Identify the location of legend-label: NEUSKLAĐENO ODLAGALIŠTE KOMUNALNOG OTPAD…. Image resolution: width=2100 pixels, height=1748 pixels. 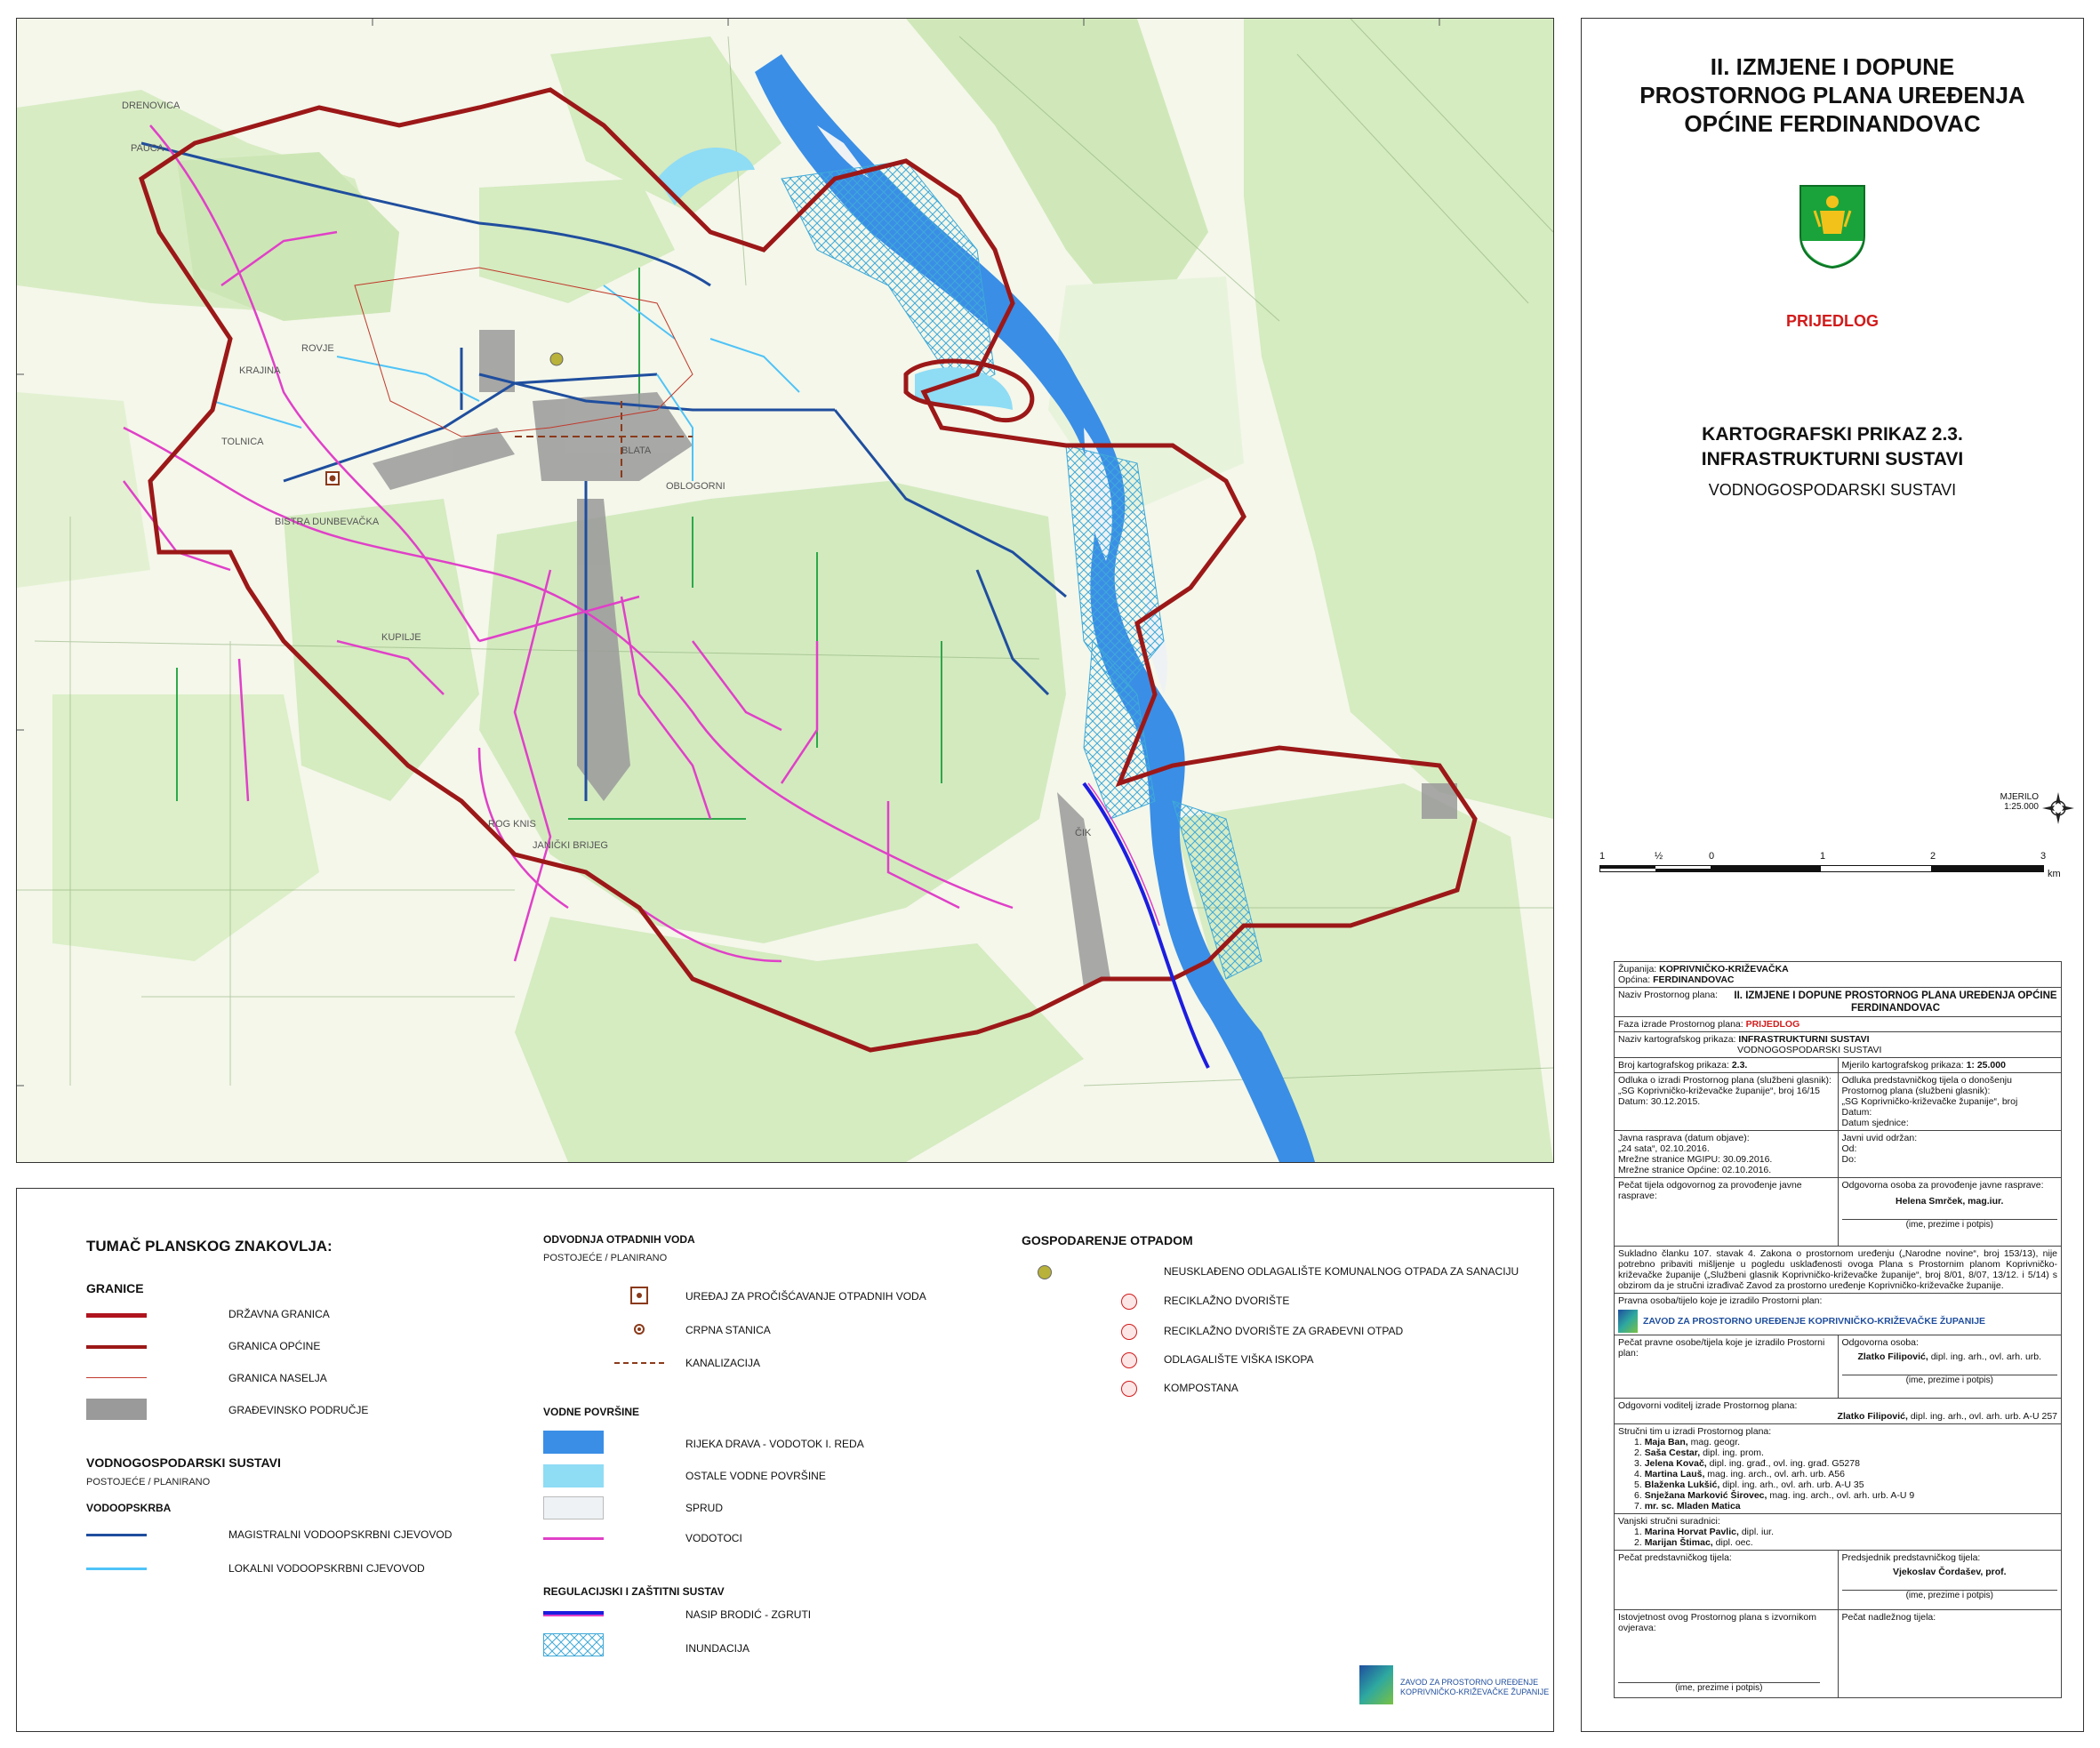
(1341, 1271).